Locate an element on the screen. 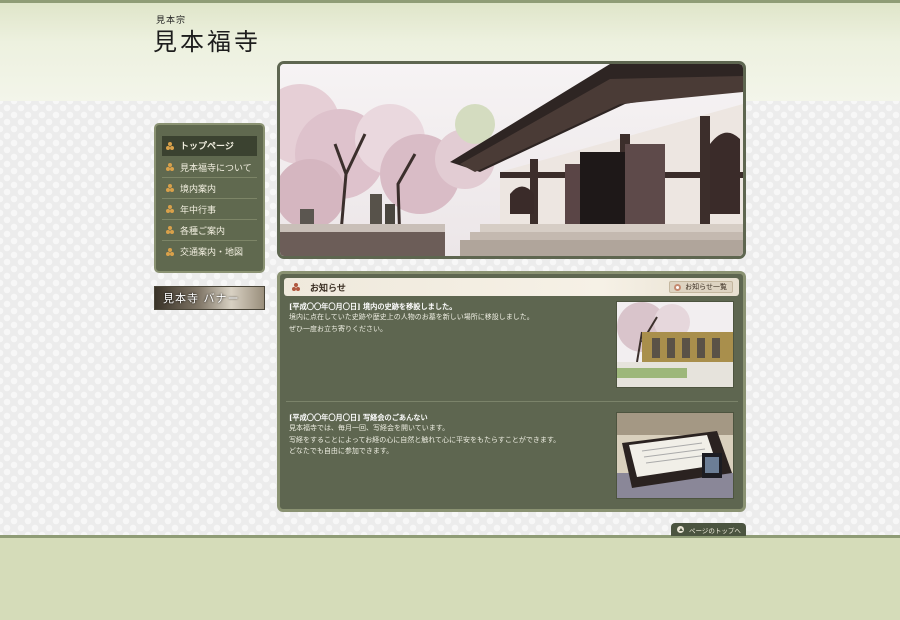 The height and width of the screenshot is (620, 900). page-top-button: ページのトップへ is located at coordinates (708, 529).